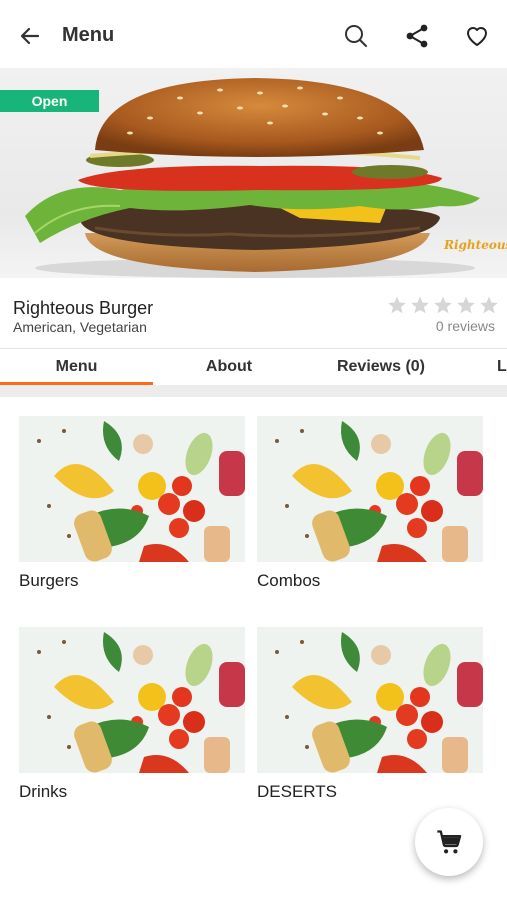  I want to click on back-button, so click(30, 36).